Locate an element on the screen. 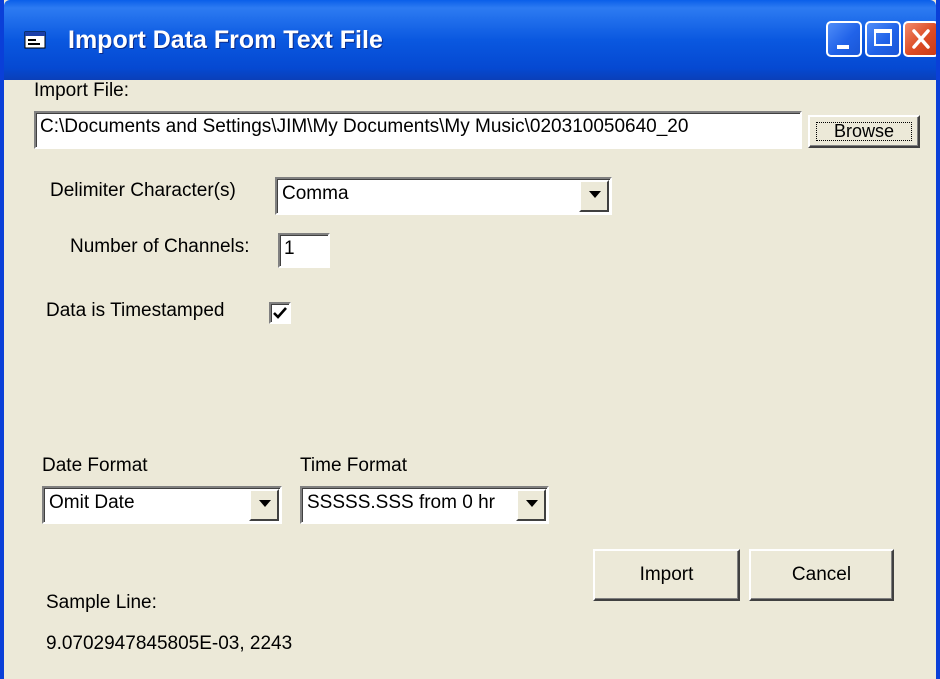 This screenshot has width=940, height=679. focus-rectangle is located at coordinates (864, 131).